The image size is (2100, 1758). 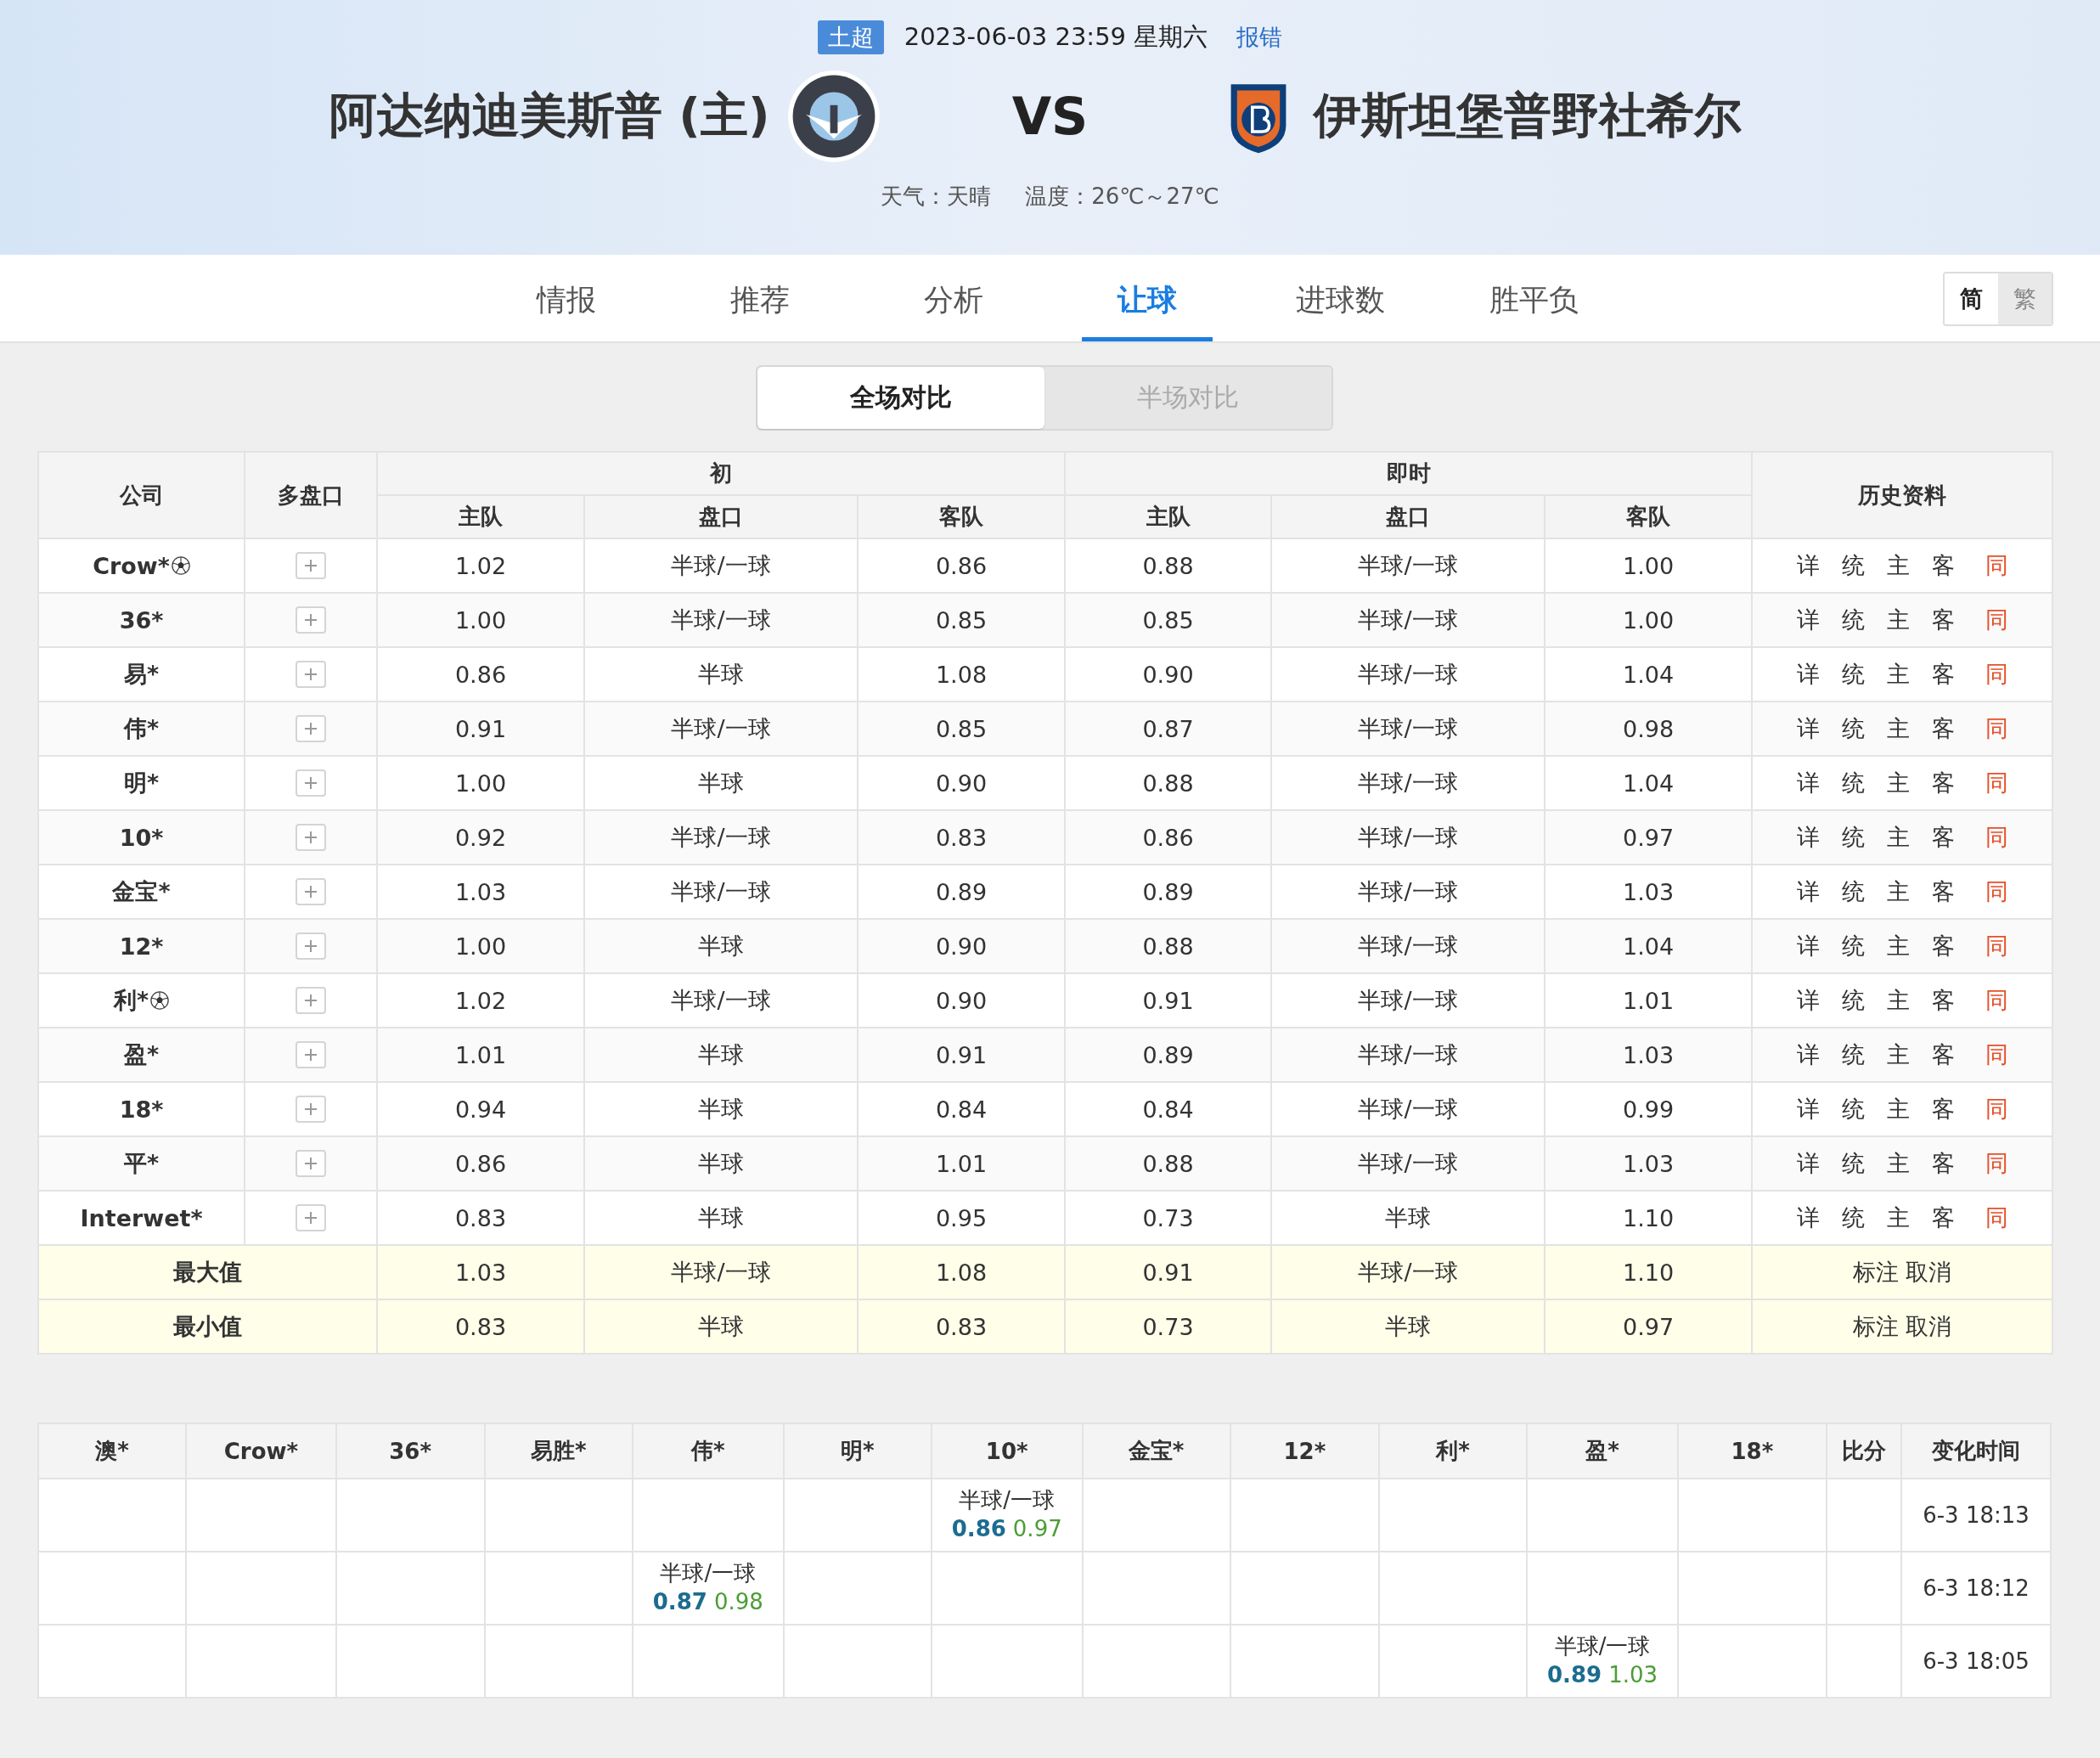 What do you see at coordinates (1259, 37) in the screenshot?
I see `report-error-link: 报错` at bounding box center [1259, 37].